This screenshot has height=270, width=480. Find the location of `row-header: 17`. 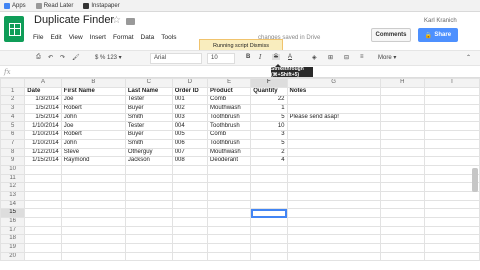

row-header: 17 is located at coordinates (13, 230).